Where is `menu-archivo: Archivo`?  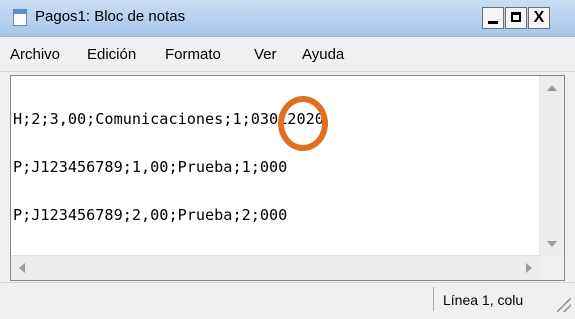 menu-archivo: Archivo is located at coordinates (35, 54).